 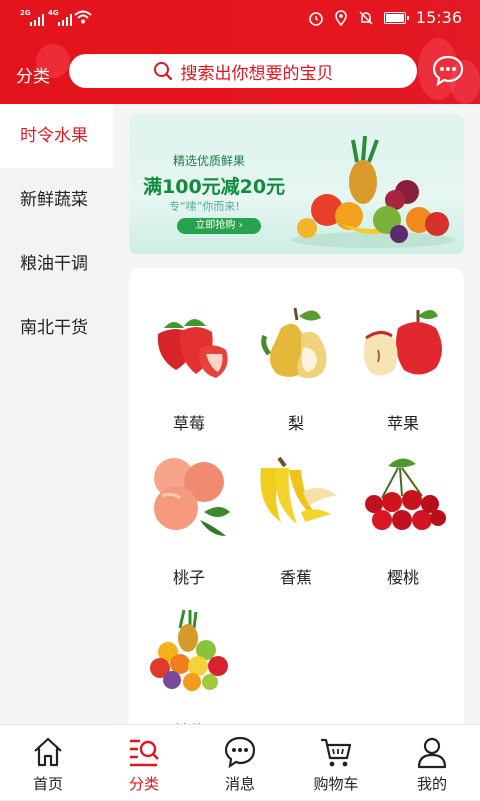 What do you see at coordinates (257, 73) in the screenshot?
I see `search-placeholder: 搜索出你想要的宝贝` at bounding box center [257, 73].